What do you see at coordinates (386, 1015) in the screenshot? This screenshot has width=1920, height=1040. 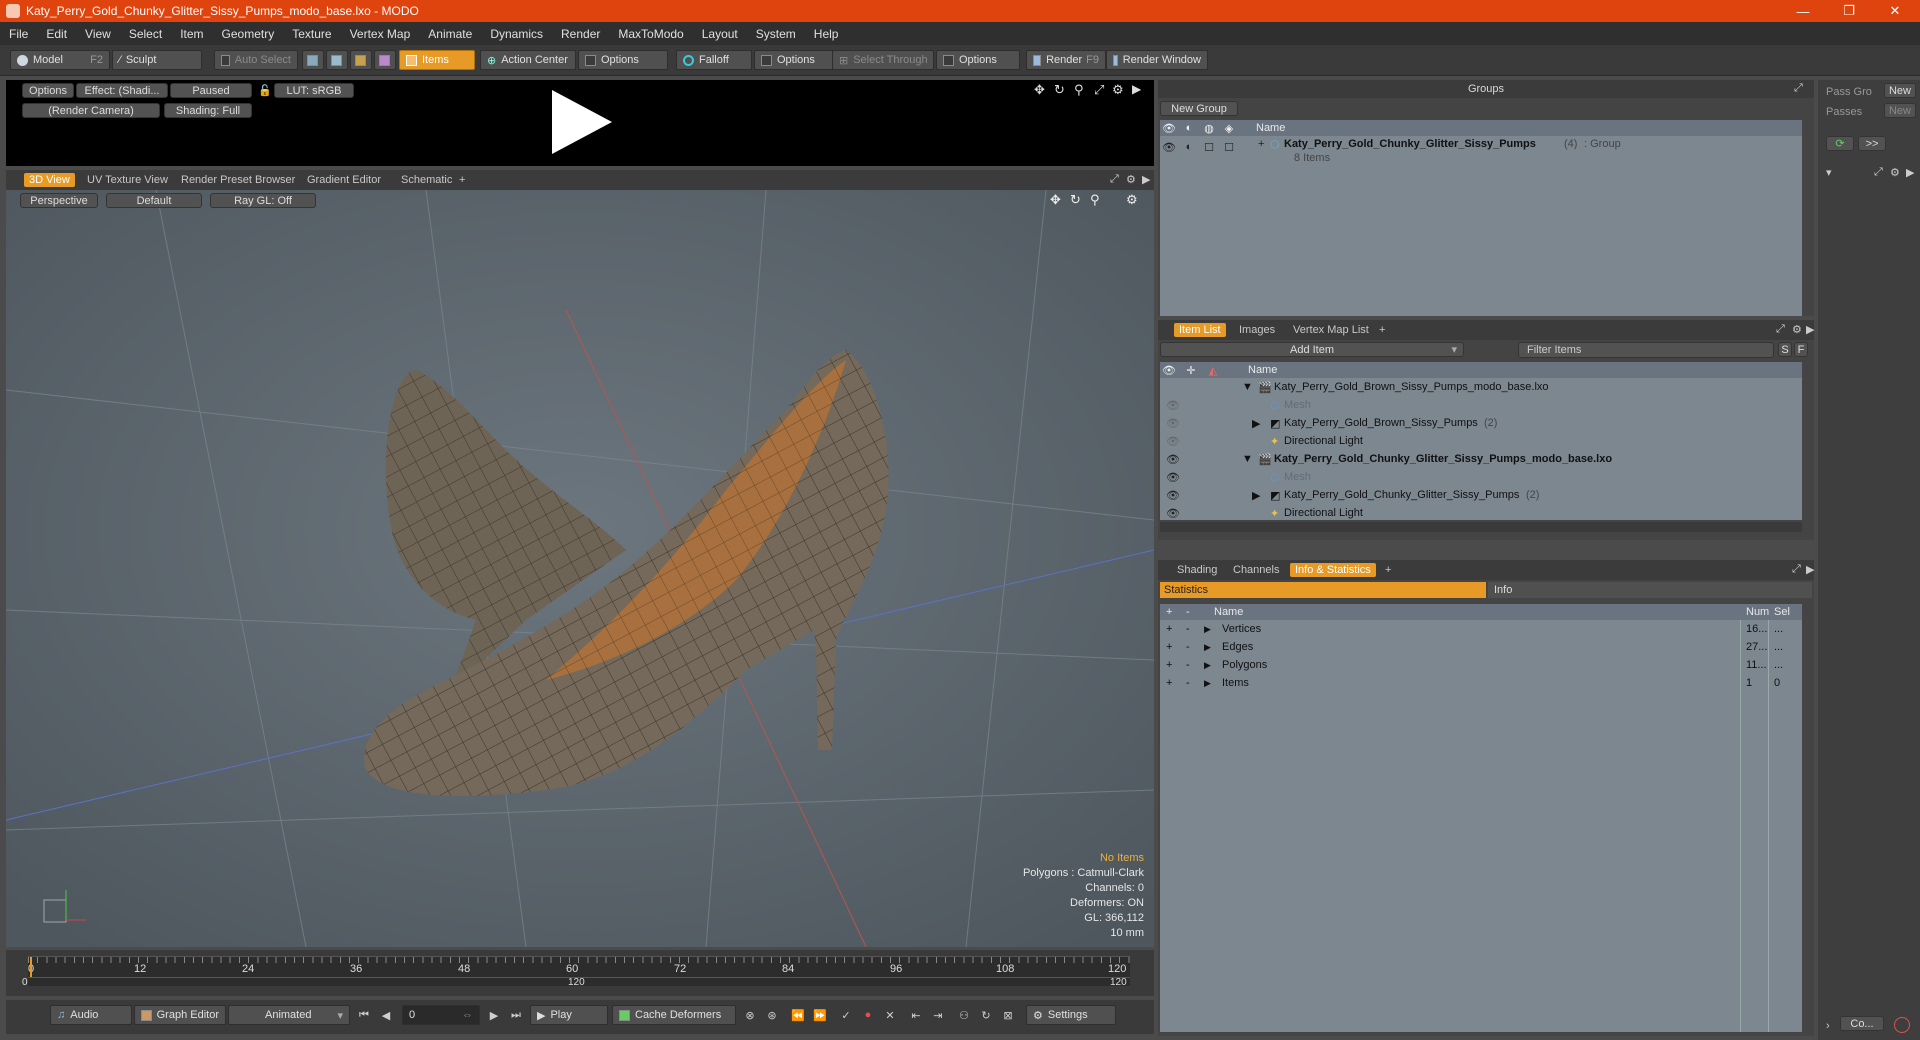 I see `prev-frame-icon: ◀` at bounding box center [386, 1015].